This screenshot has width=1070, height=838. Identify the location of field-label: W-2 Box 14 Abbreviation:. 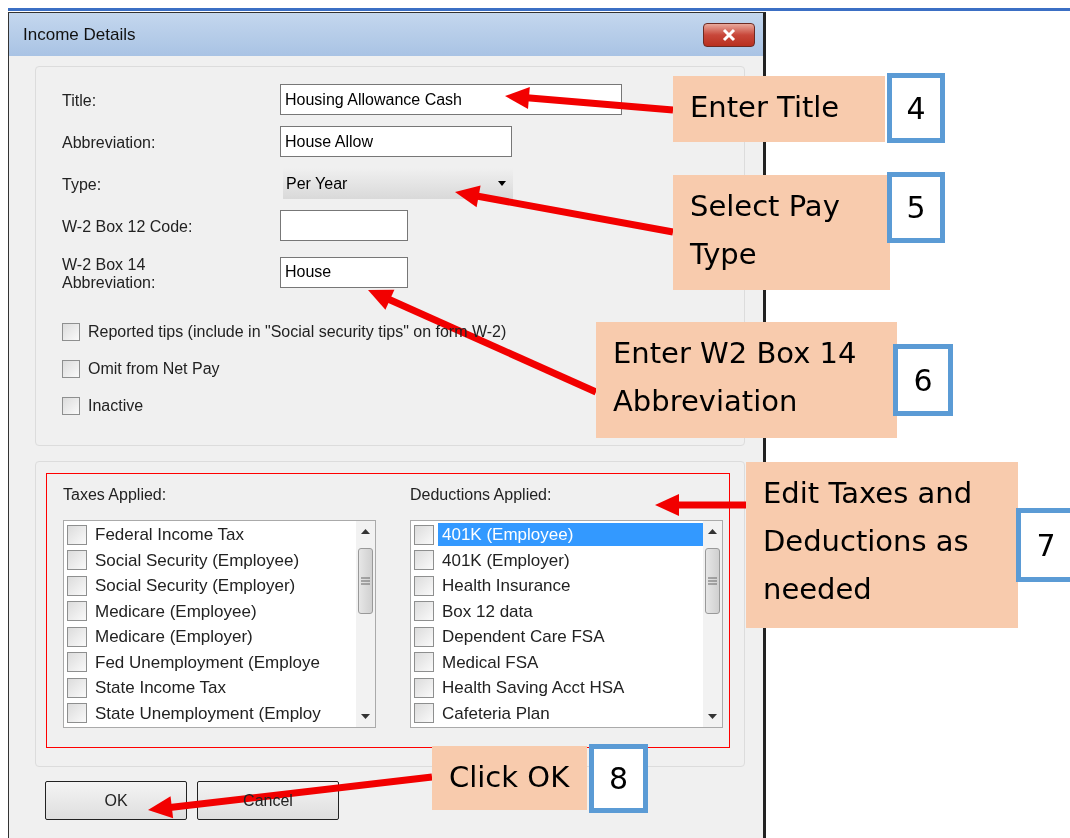
(109, 274).